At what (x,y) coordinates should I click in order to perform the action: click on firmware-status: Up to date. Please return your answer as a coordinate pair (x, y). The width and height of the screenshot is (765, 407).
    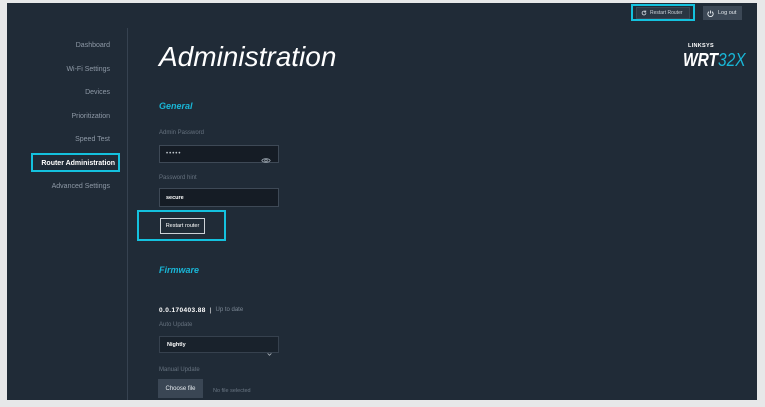
    Looking at the image, I should click on (229, 310).